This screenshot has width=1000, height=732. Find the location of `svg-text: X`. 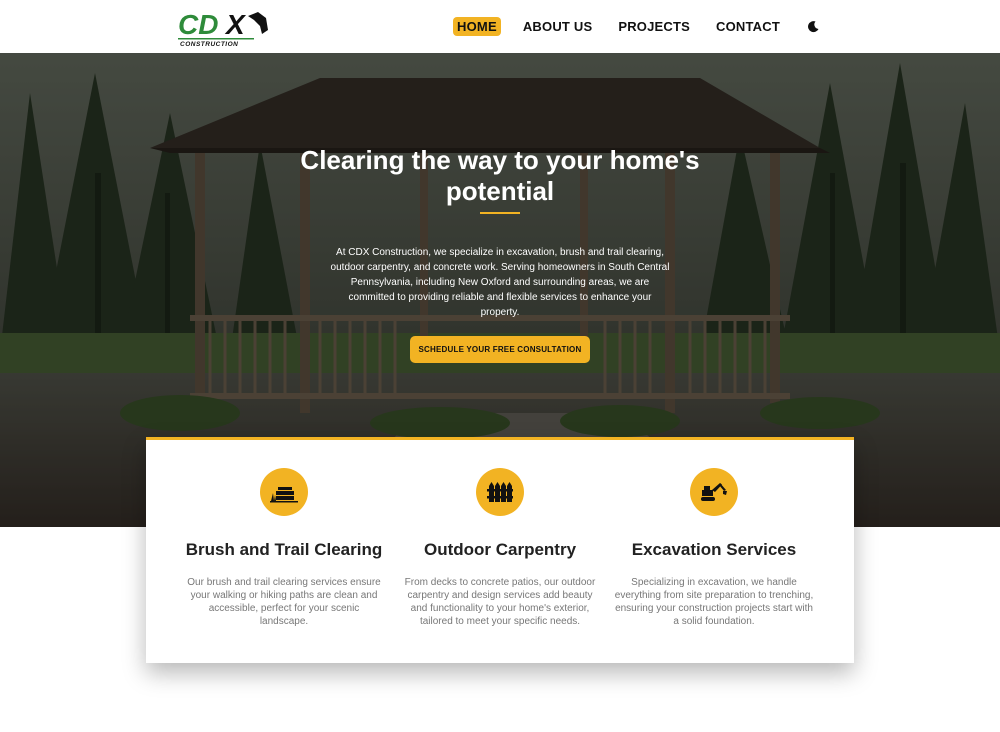

svg-text: X is located at coordinates (235, 24).